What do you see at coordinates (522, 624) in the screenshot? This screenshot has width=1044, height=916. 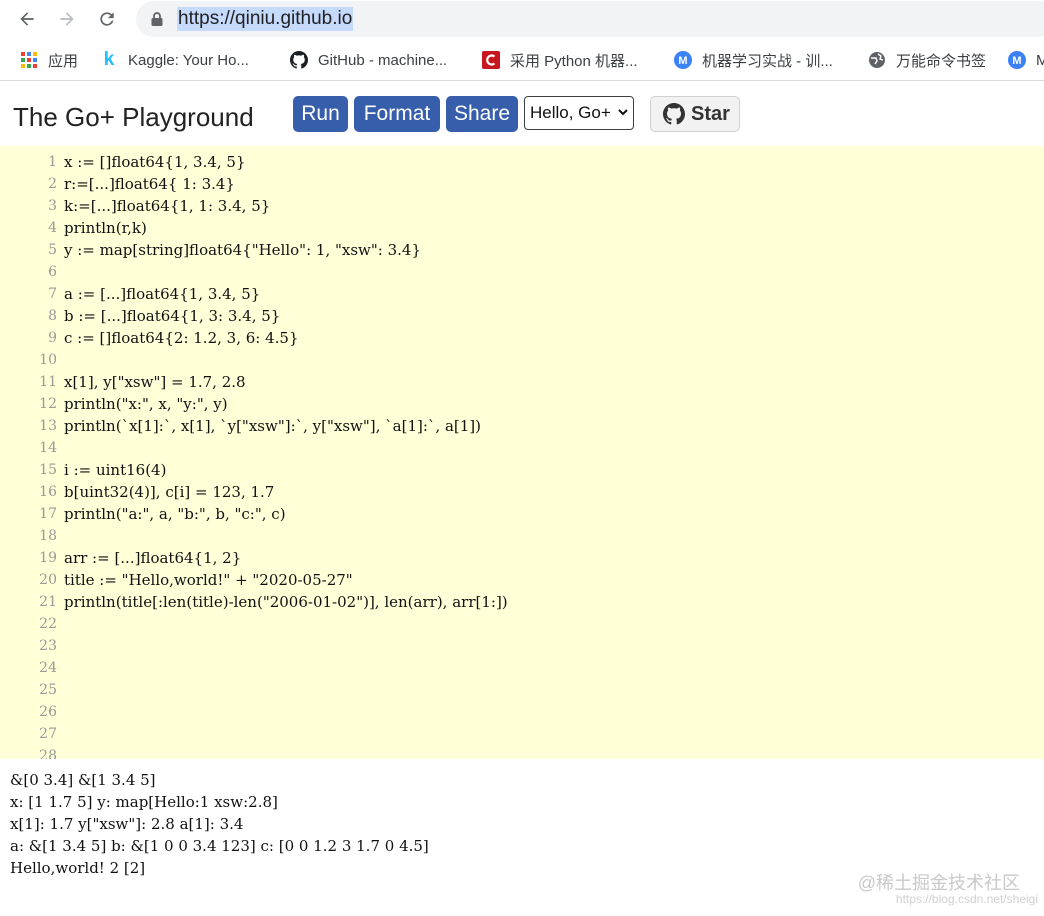 I see `code-line: 22` at bounding box center [522, 624].